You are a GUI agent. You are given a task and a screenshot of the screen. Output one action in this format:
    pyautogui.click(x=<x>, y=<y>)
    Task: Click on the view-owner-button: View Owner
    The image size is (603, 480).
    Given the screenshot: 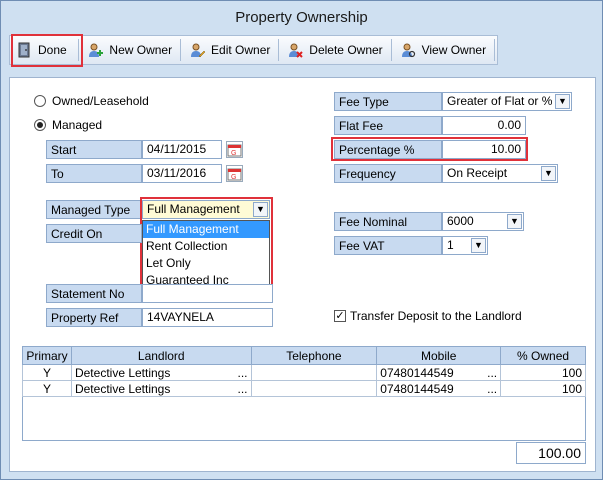 What is the action you would take?
    pyautogui.click(x=443, y=50)
    